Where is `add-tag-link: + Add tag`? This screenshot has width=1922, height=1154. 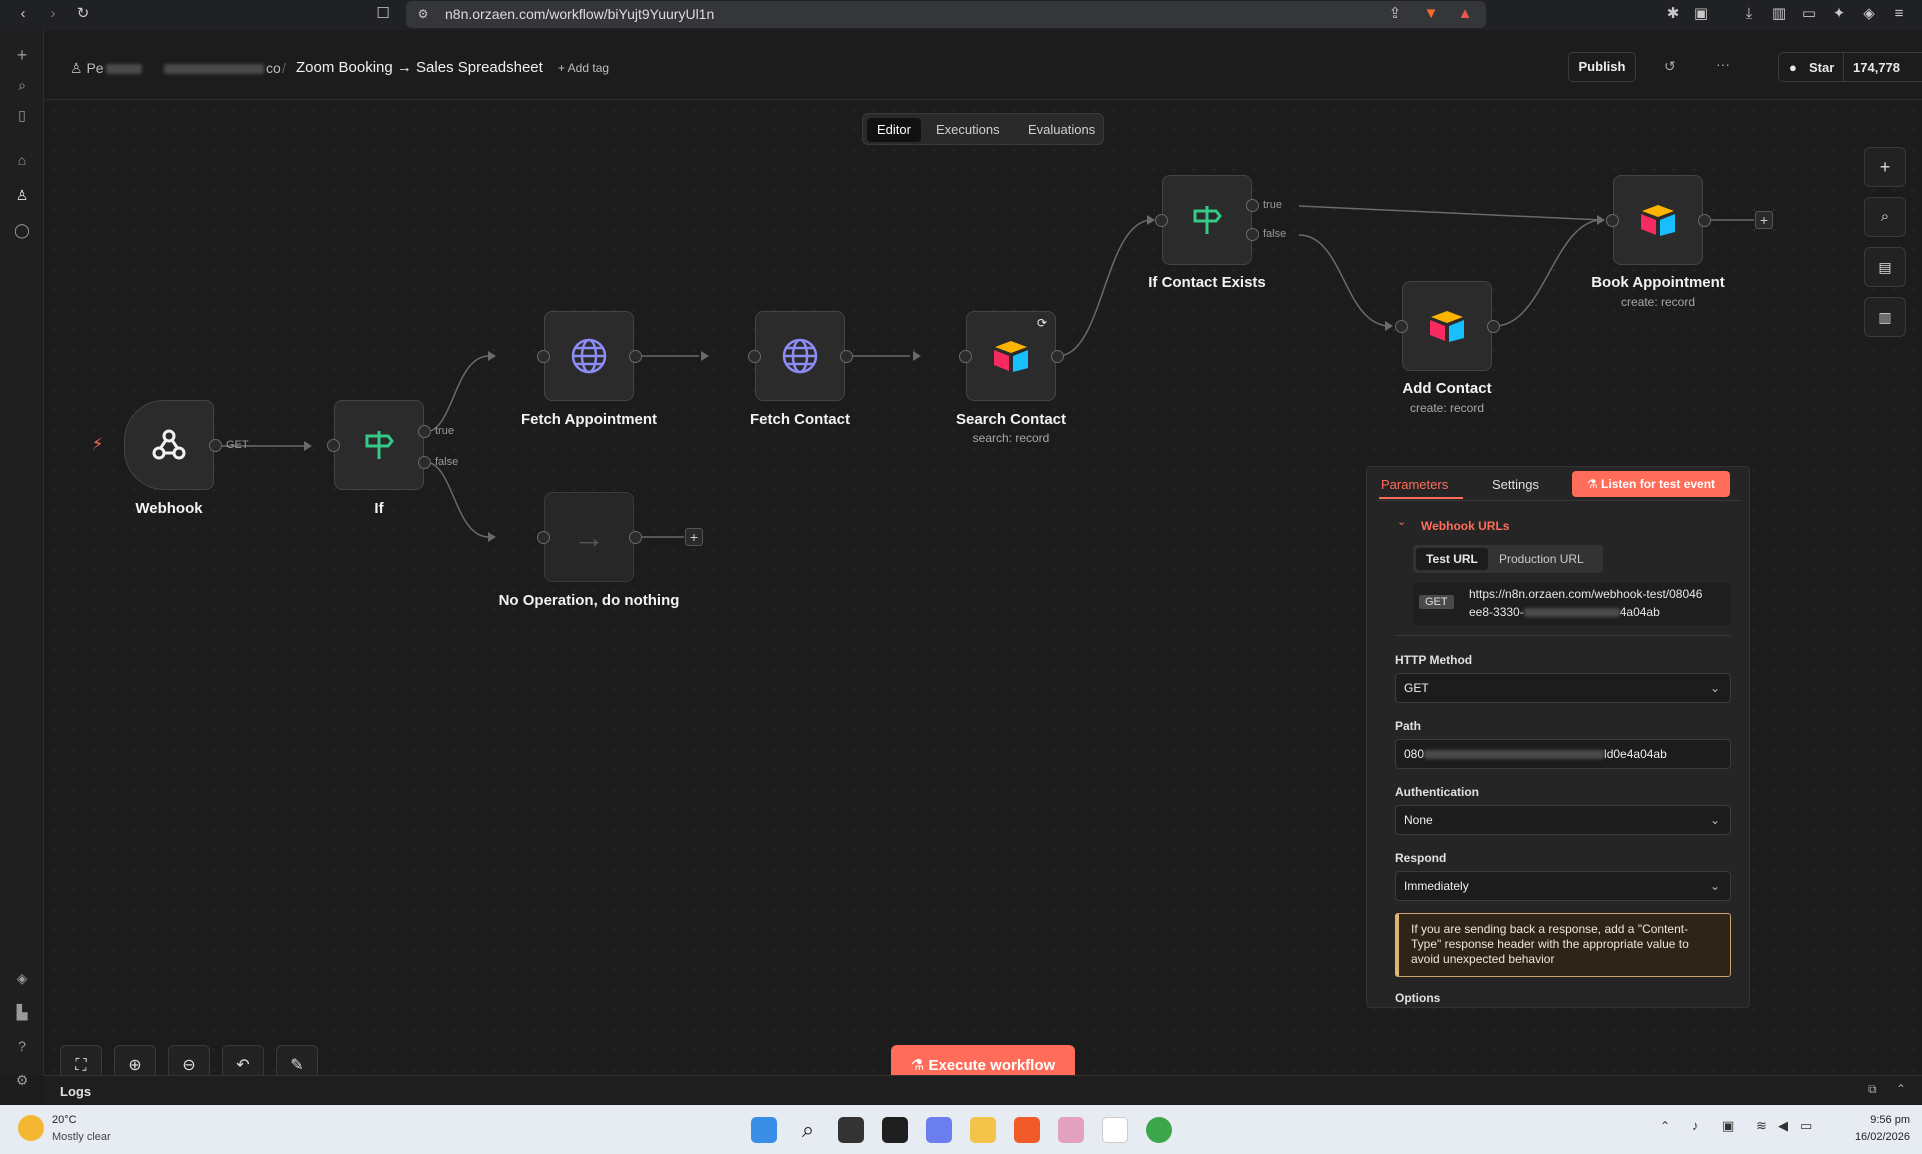 add-tag-link: + Add tag is located at coordinates (583, 68).